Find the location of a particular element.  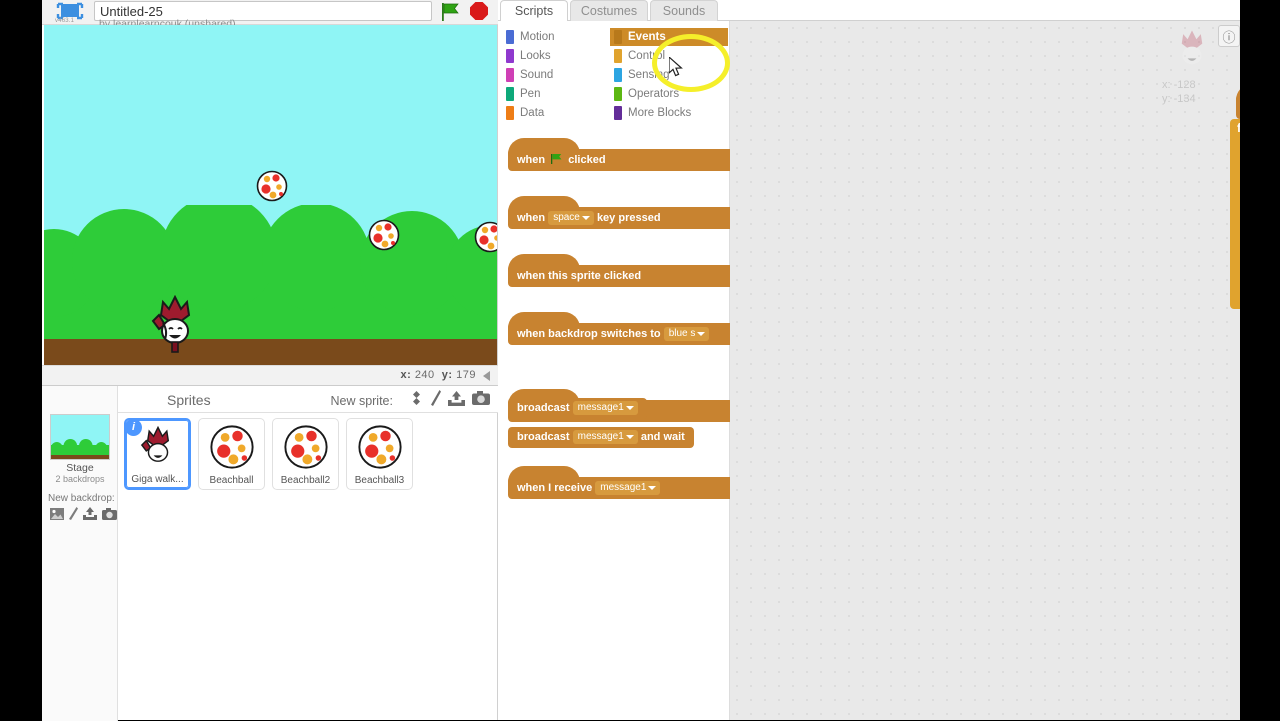

sprite-info-badge: i is located at coordinates (133, 427).